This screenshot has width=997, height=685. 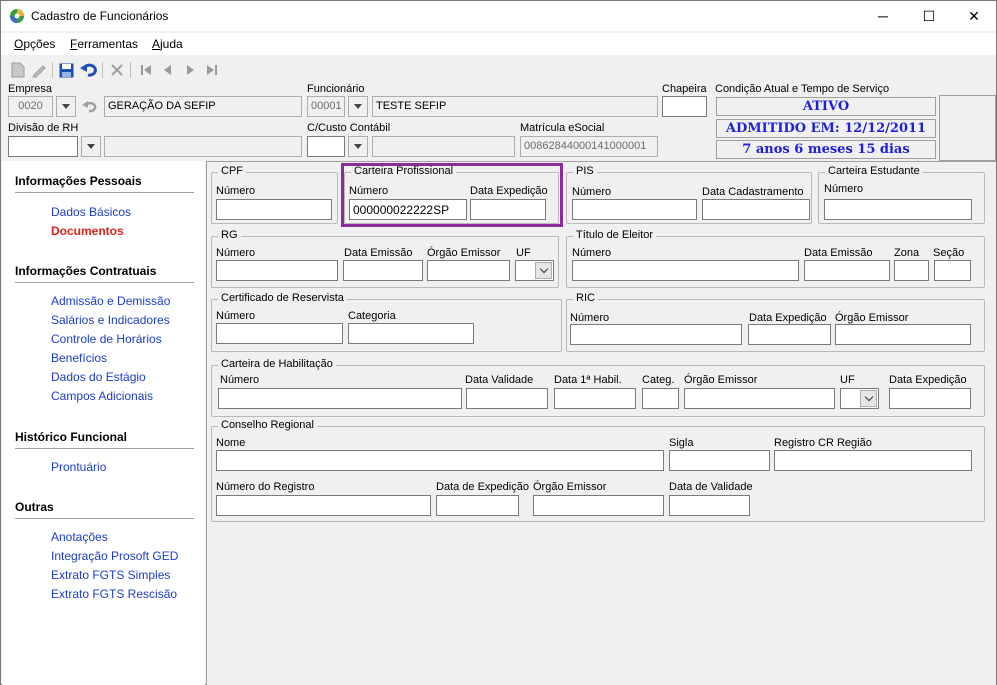 What do you see at coordinates (34, 44) in the screenshot?
I see `menu-opcoes: Opções` at bounding box center [34, 44].